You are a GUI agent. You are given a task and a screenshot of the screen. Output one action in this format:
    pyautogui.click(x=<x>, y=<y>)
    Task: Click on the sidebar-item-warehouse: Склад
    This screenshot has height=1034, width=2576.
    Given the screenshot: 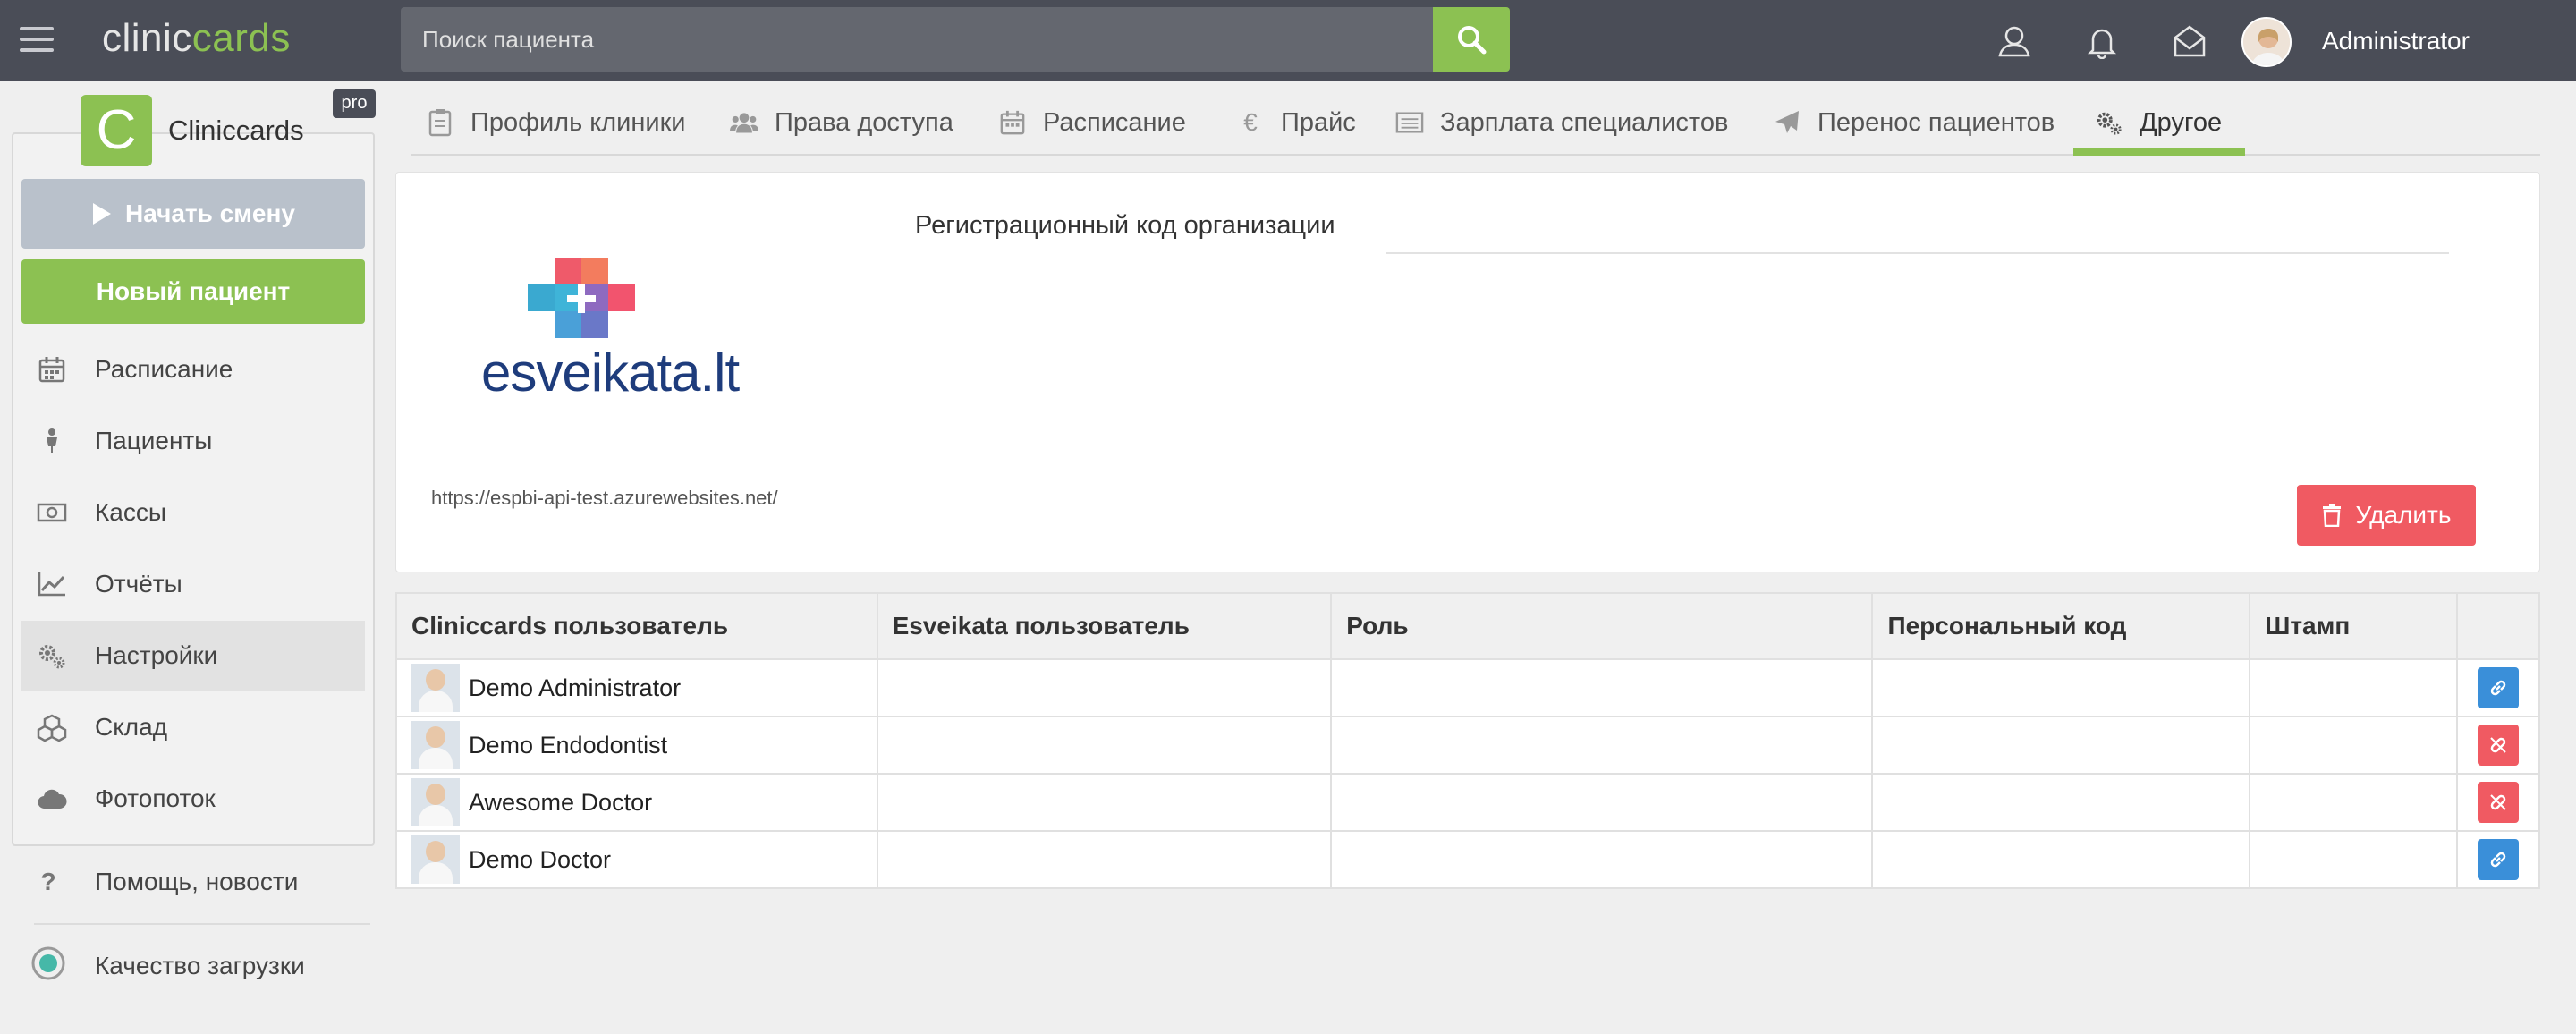 What is the action you would take?
    pyautogui.click(x=193, y=727)
    